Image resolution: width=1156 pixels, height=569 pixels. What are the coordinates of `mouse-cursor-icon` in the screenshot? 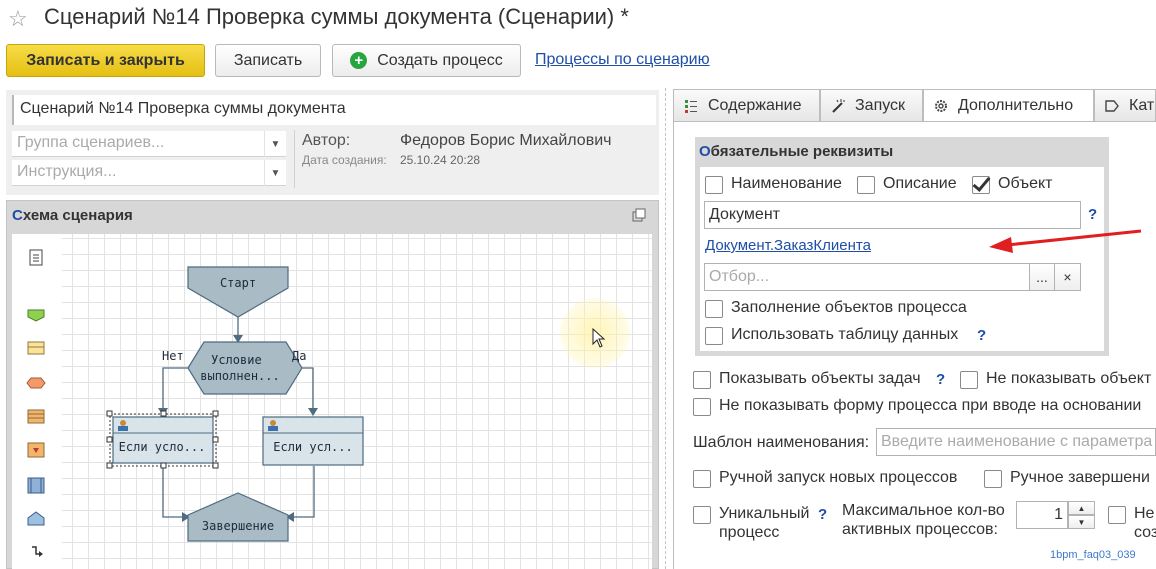 It's located at (599, 338).